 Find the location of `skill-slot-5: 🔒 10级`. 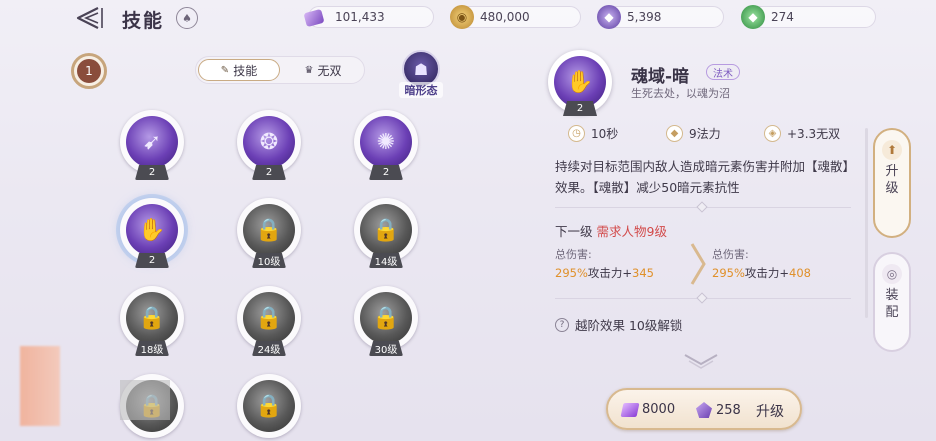

skill-slot-5: 🔒 10级 is located at coordinates (269, 235).